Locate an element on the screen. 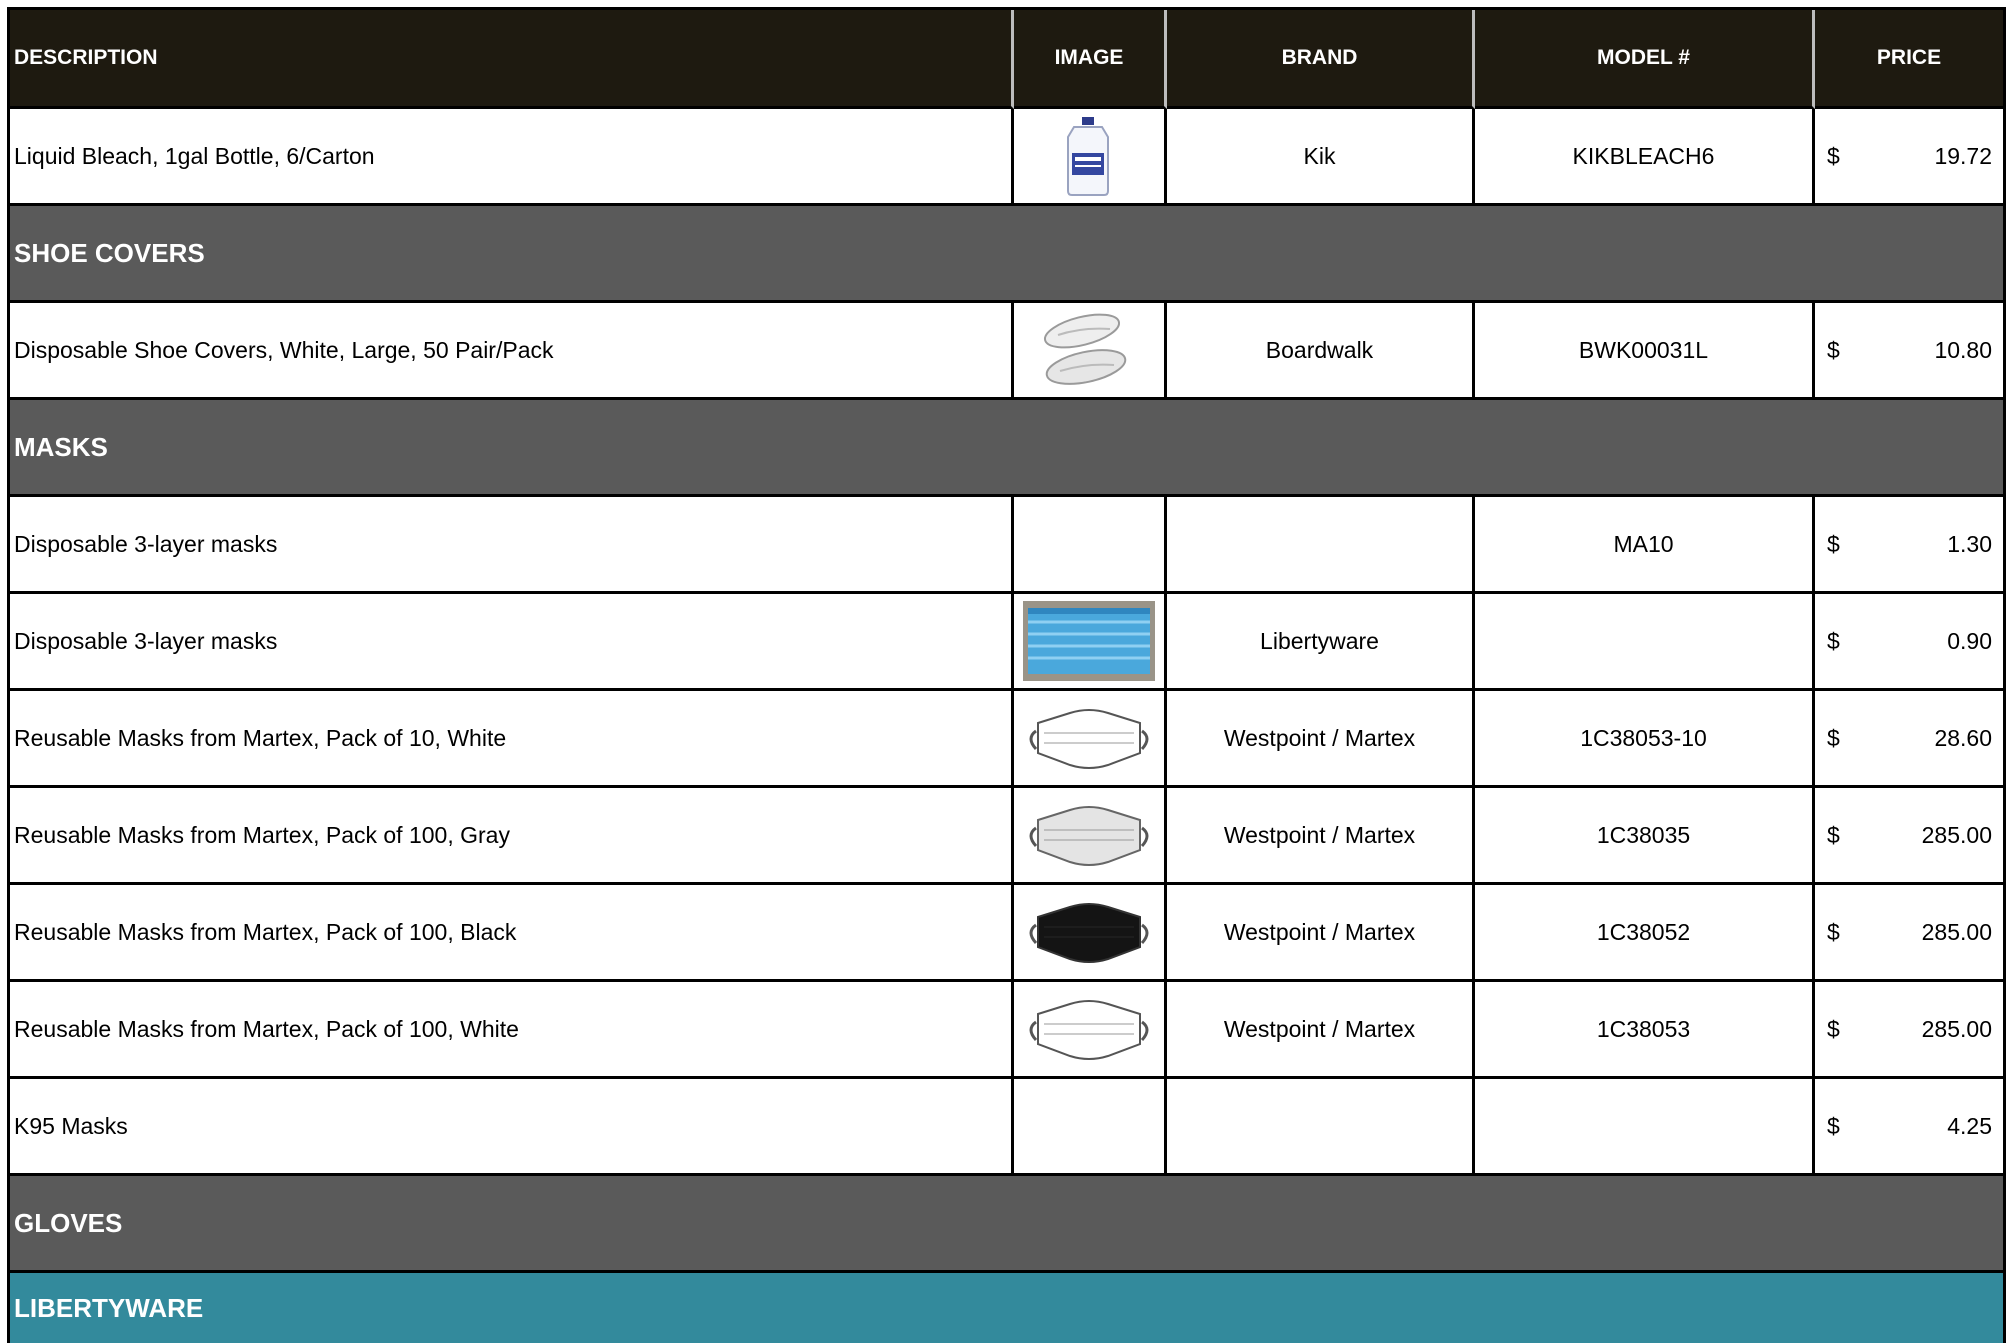  header-price: PRICE is located at coordinates (1910, 59).